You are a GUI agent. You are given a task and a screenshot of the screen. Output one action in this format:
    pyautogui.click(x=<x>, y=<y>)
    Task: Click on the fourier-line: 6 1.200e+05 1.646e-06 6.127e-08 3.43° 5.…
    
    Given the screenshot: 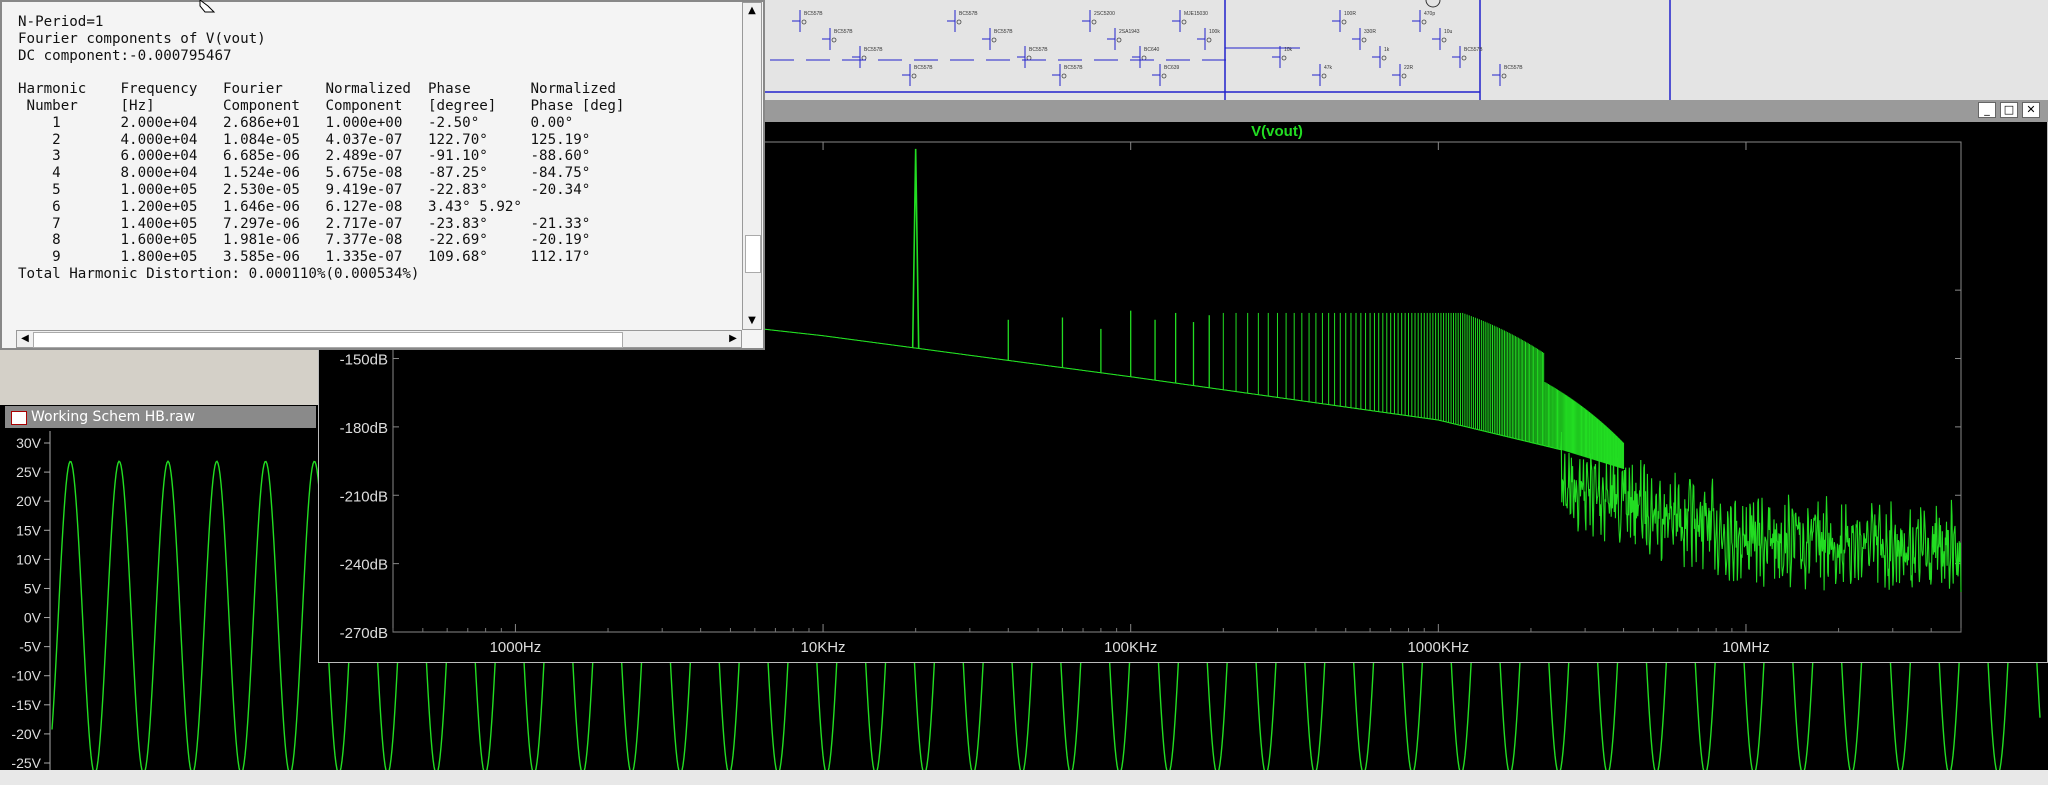 What is the action you would take?
    pyautogui.click(x=270, y=206)
    